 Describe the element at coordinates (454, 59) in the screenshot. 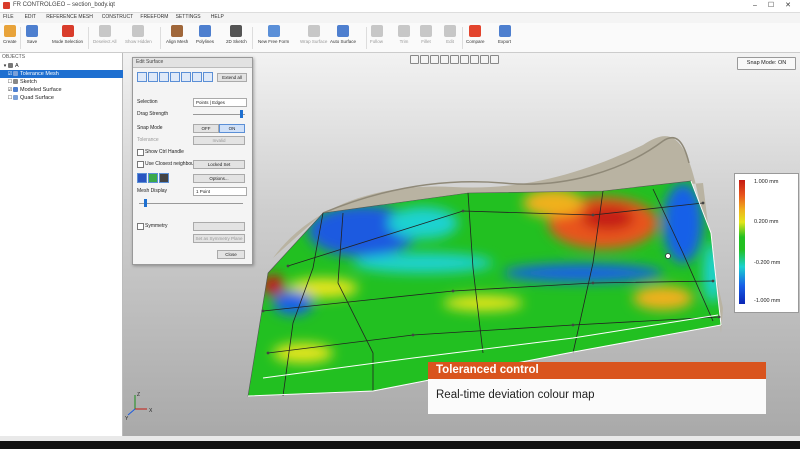

I see `view-iso-icon` at that location.